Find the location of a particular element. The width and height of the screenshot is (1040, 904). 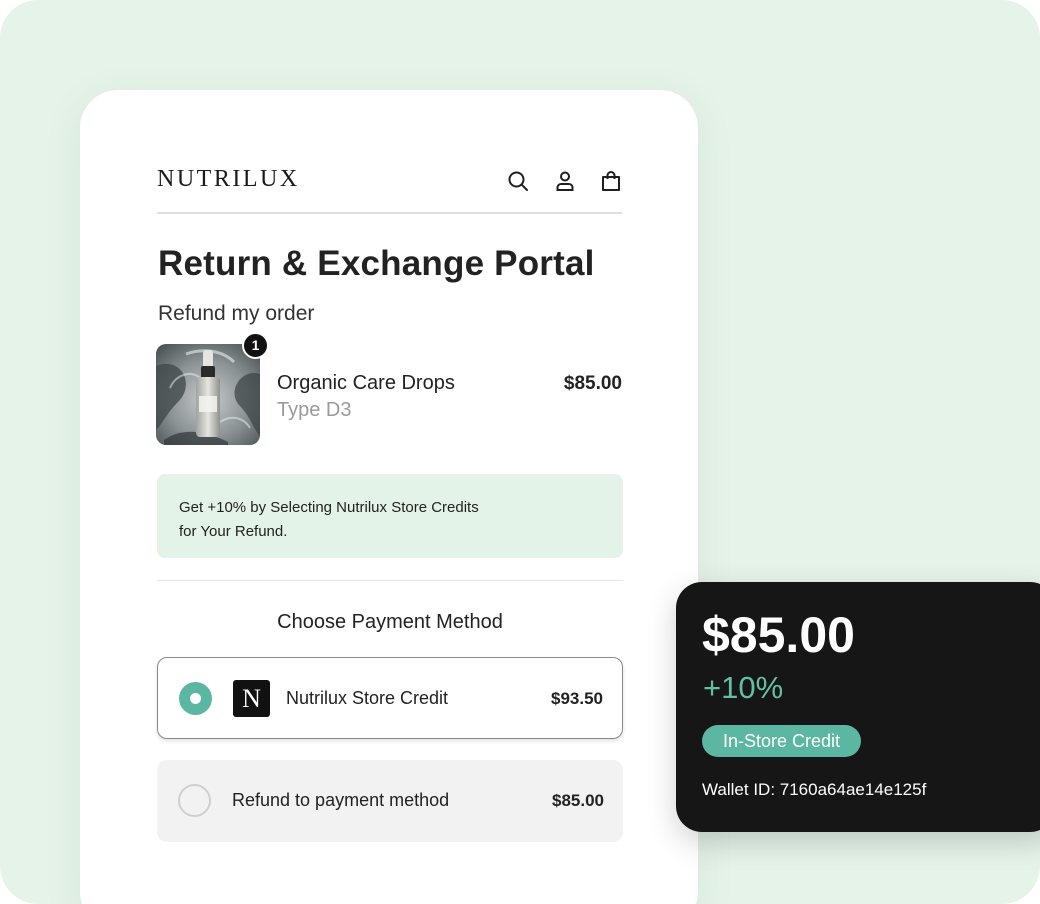

wallet-id: Wallet ID: 7160a64ae14e125f is located at coordinates (814, 789).